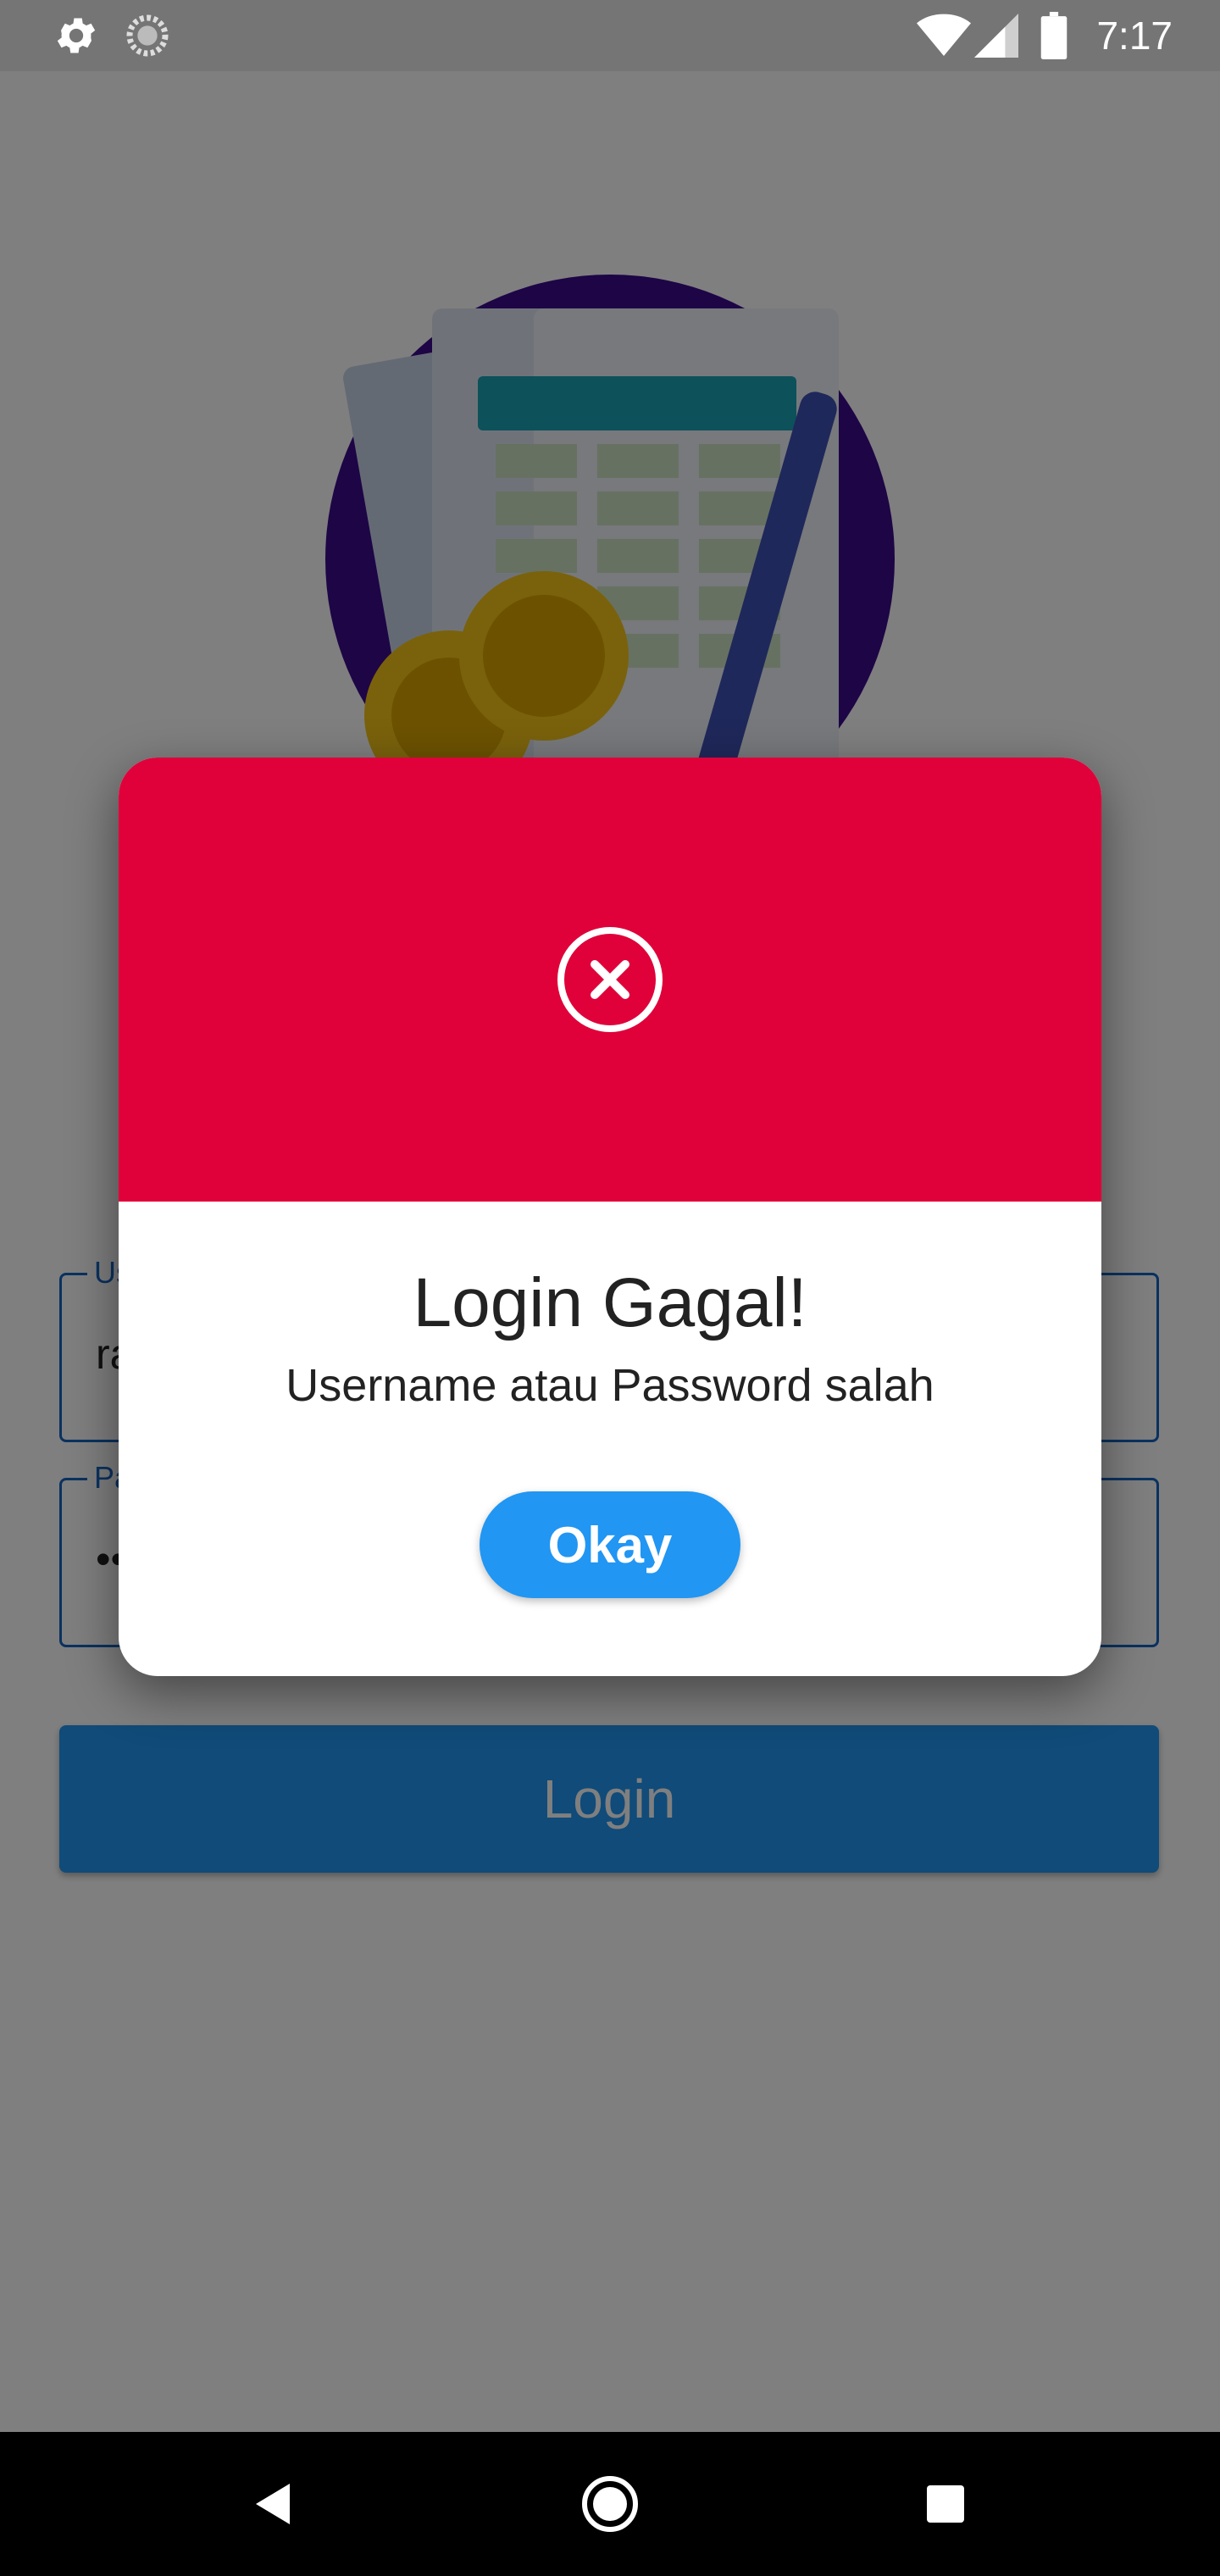 This screenshot has height=2576, width=1220. I want to click on dialog-title: Login Gagal!, so click(610, 1302).